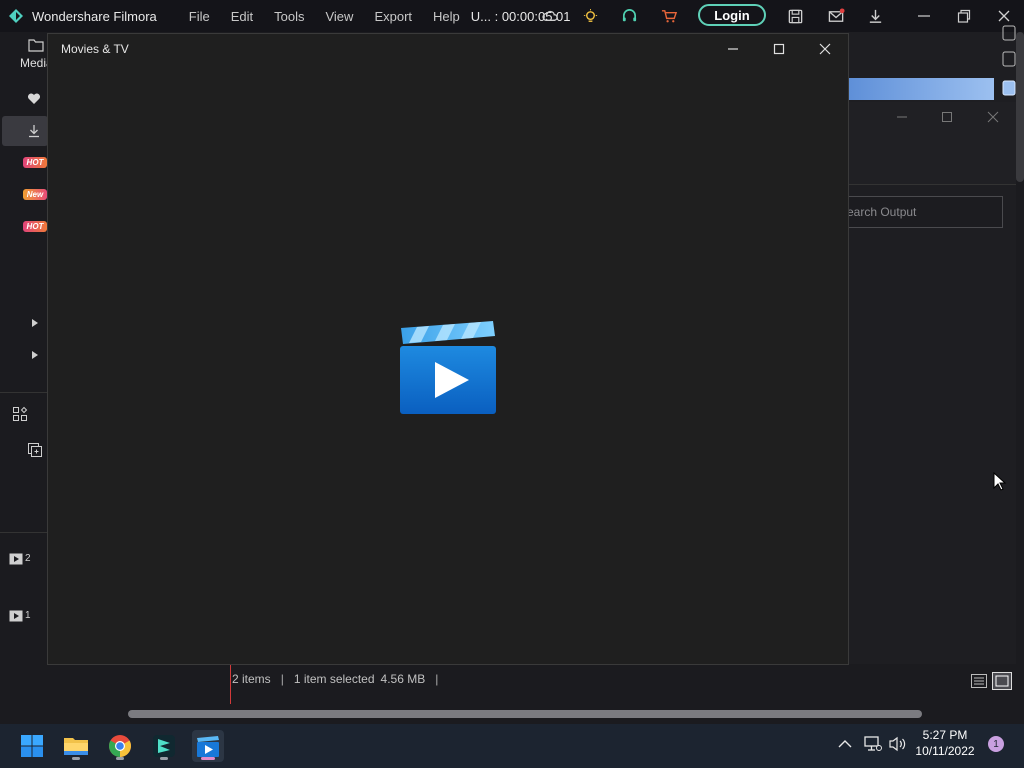 Image resolution: width=1024 pixels, height=768 pixels. Describe the element at coordinates (403, 679) in the screenshot. I see `status-size: 4.56 MB` at that location.